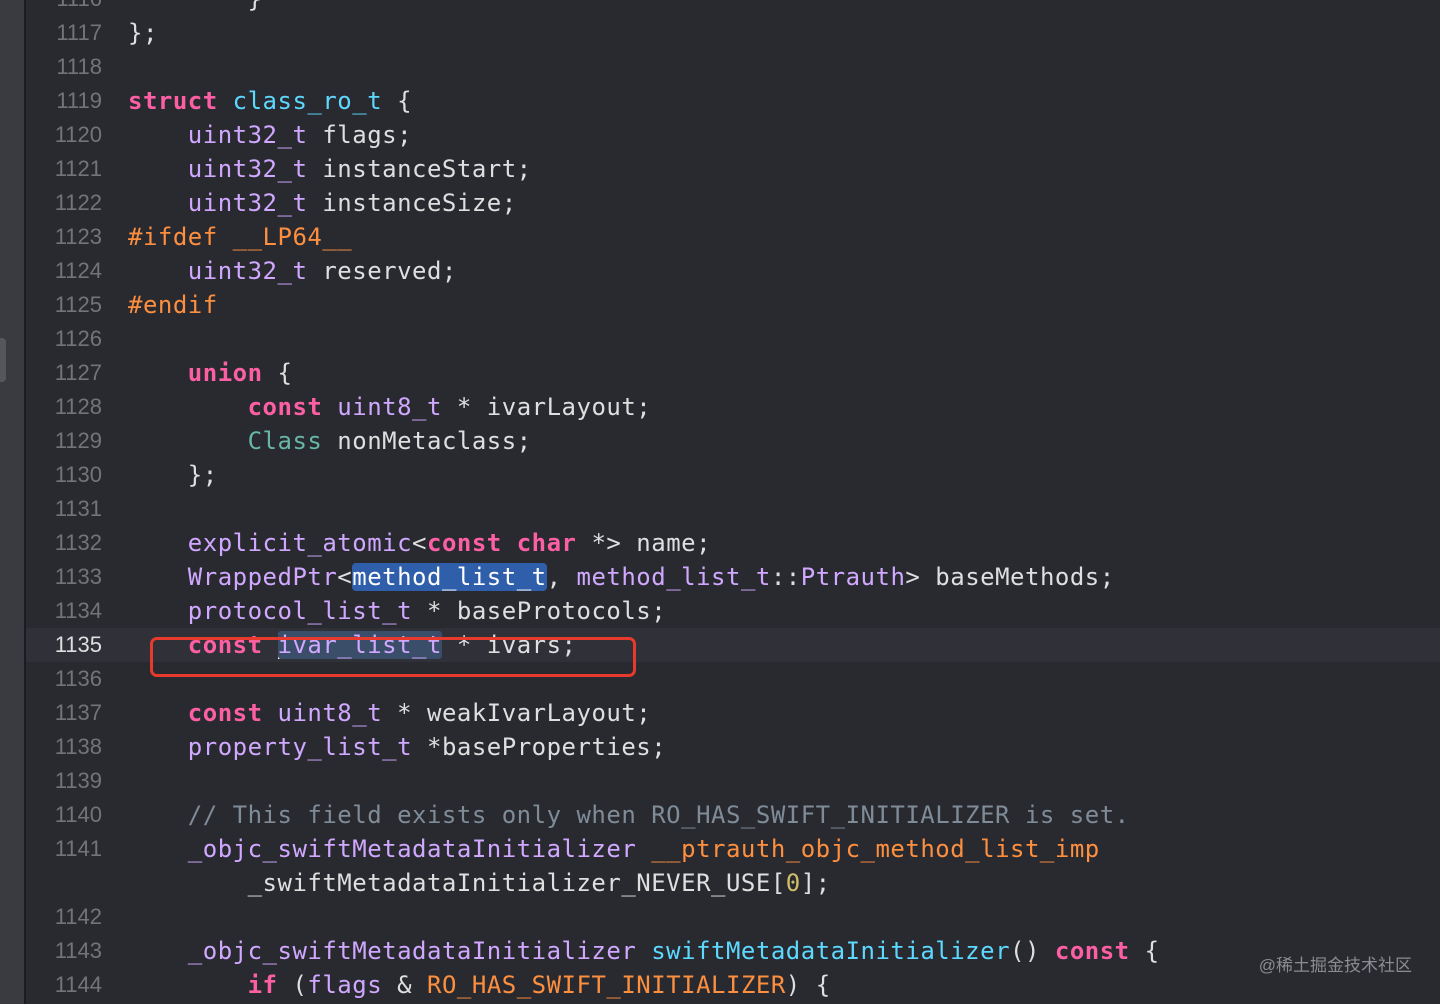 This screenshot has width=1440, height=1004. I want to click on code-line: 1129 Class nonMetaclass;, so click(733, 441).